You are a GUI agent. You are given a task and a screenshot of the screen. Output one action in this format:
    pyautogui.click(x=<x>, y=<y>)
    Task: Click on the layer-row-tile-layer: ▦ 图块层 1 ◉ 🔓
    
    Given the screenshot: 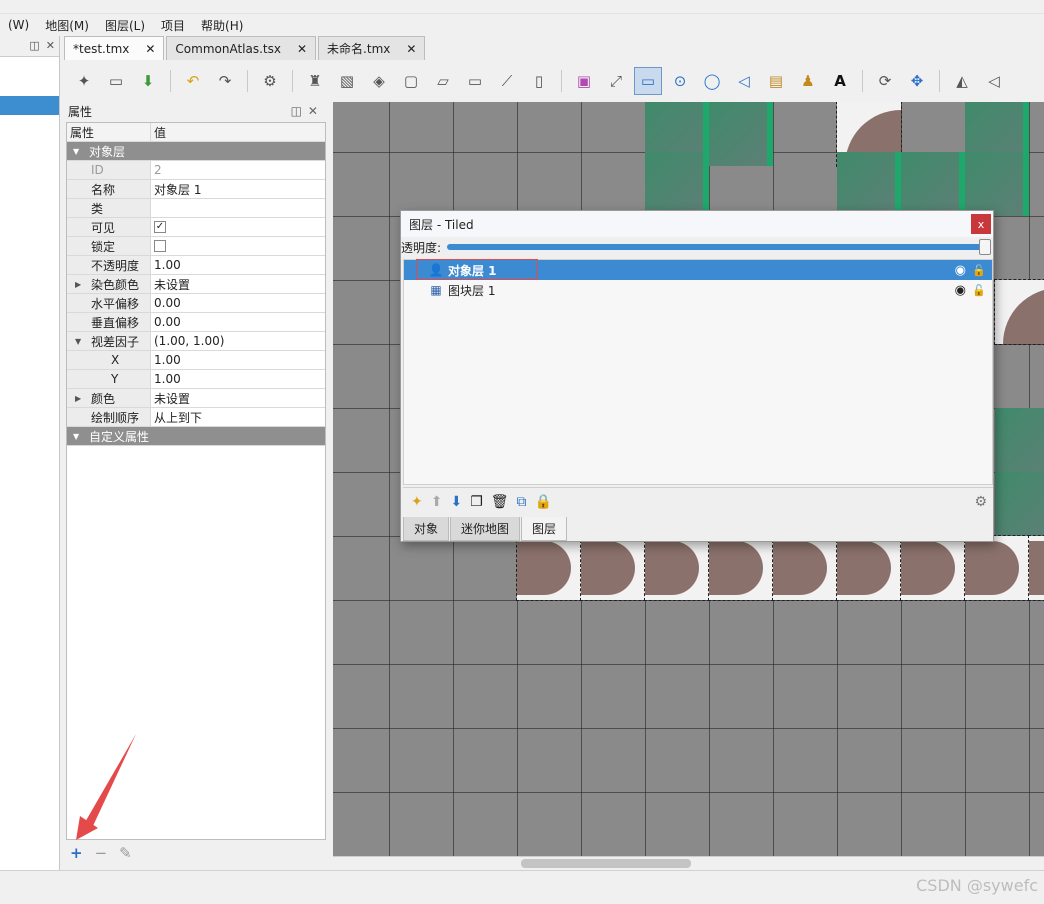 What is the action you would take?
    pyautogui.click(x=698, y=290)
    